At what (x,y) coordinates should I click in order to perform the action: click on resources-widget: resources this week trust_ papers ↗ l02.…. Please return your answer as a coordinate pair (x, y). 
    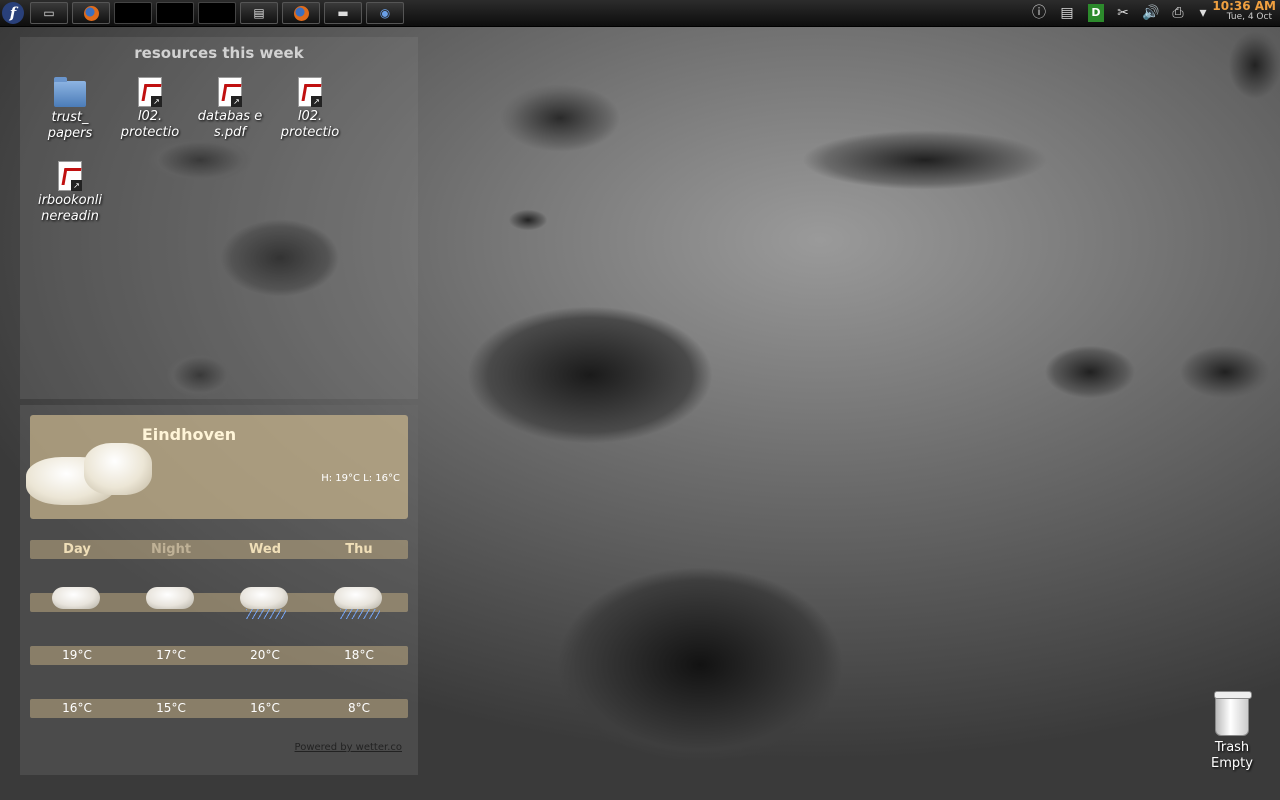
    Looking at the image, I should click on (219, 218).